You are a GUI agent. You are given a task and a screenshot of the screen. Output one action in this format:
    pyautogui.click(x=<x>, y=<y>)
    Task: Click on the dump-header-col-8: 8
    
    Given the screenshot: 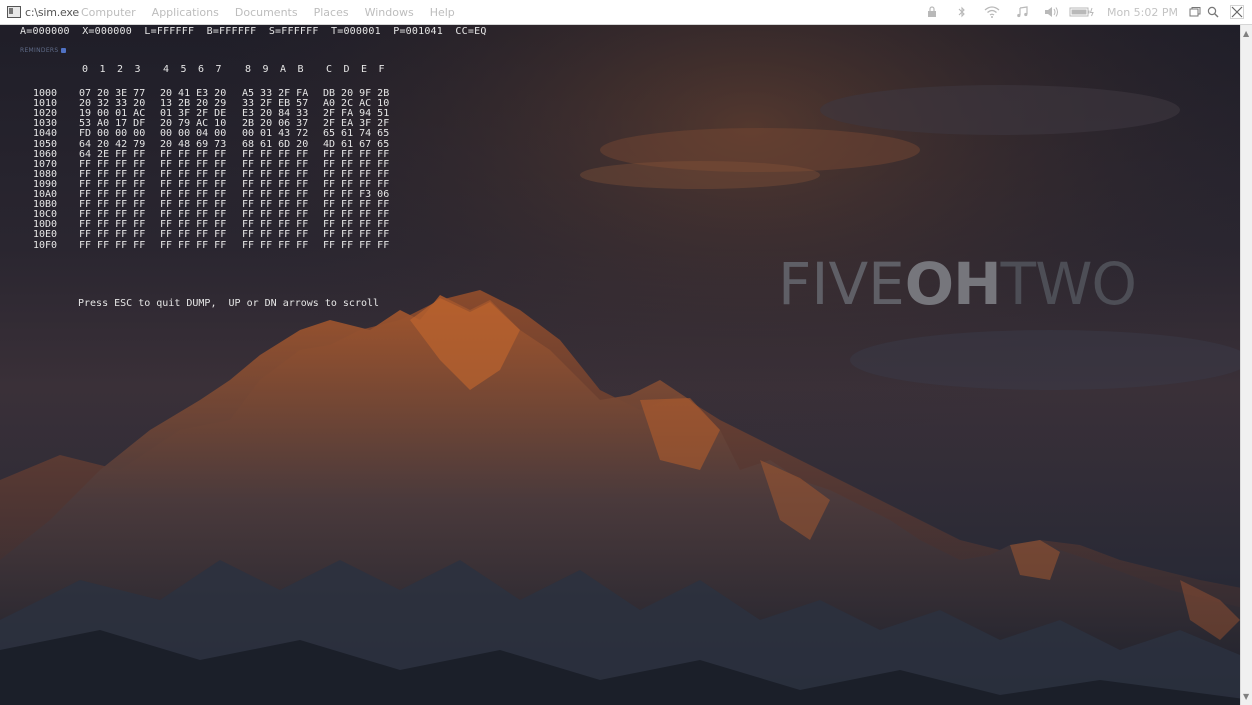 What is the action you would take?
    pyautogui.click(x=248, y=69)
    